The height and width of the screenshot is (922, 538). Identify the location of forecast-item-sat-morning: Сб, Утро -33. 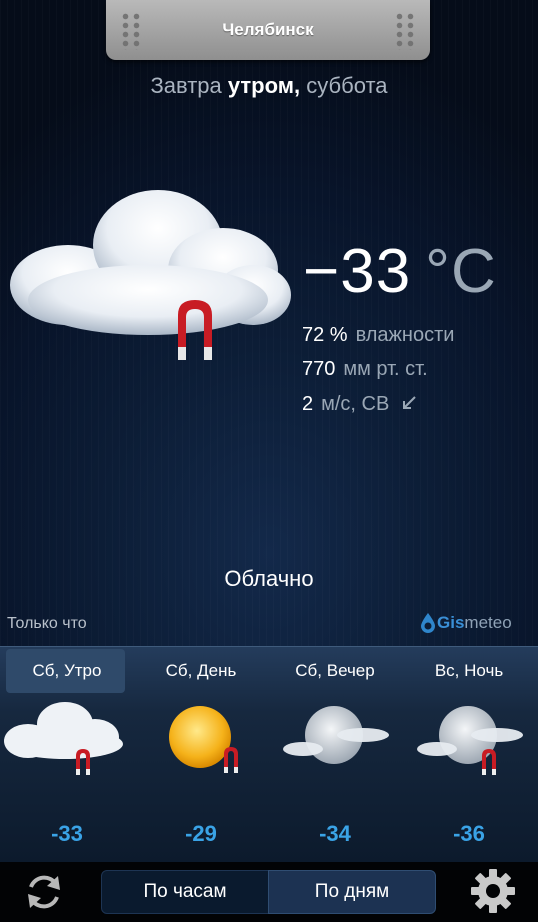
(67, 755).